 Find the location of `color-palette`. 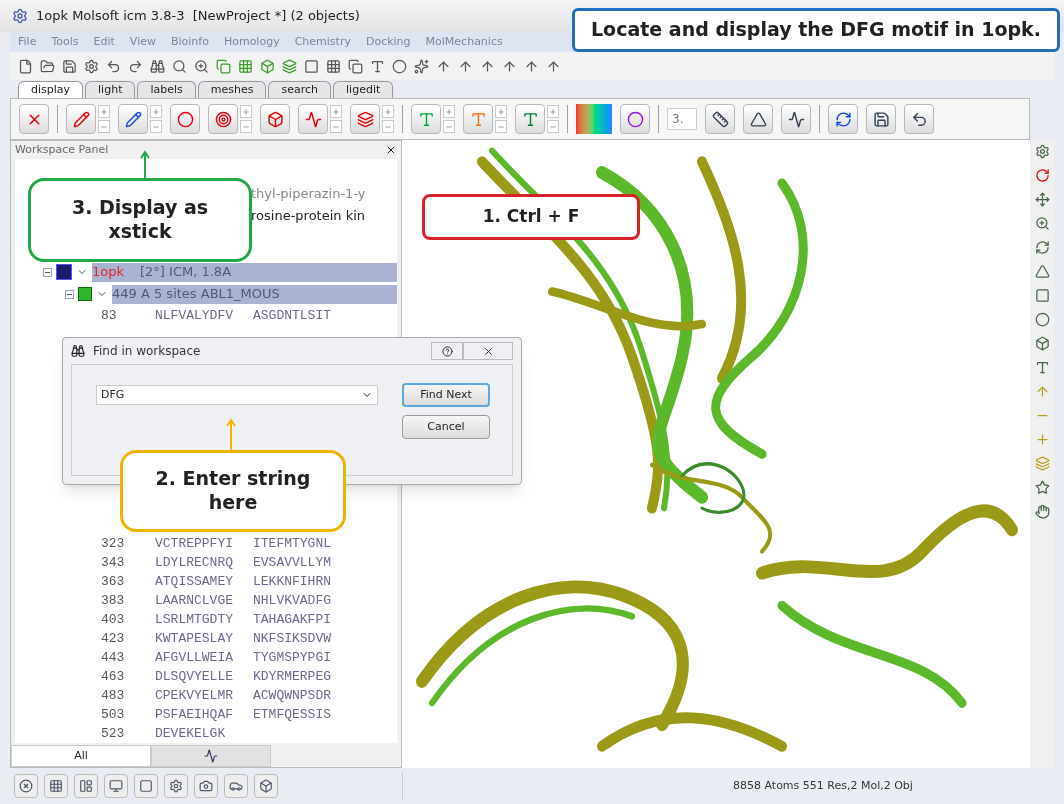

color-palette is located at coordinates (594, 119).